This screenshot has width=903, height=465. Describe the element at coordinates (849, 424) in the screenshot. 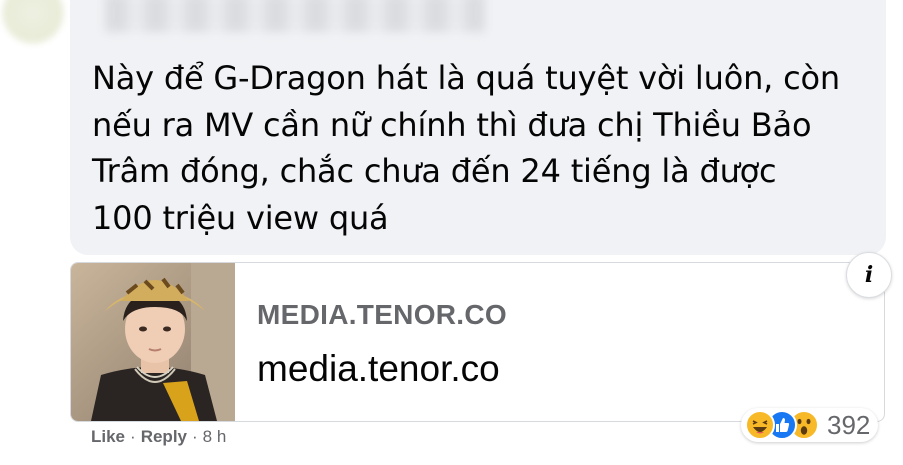

I see `reaction-count: 392` at that location.